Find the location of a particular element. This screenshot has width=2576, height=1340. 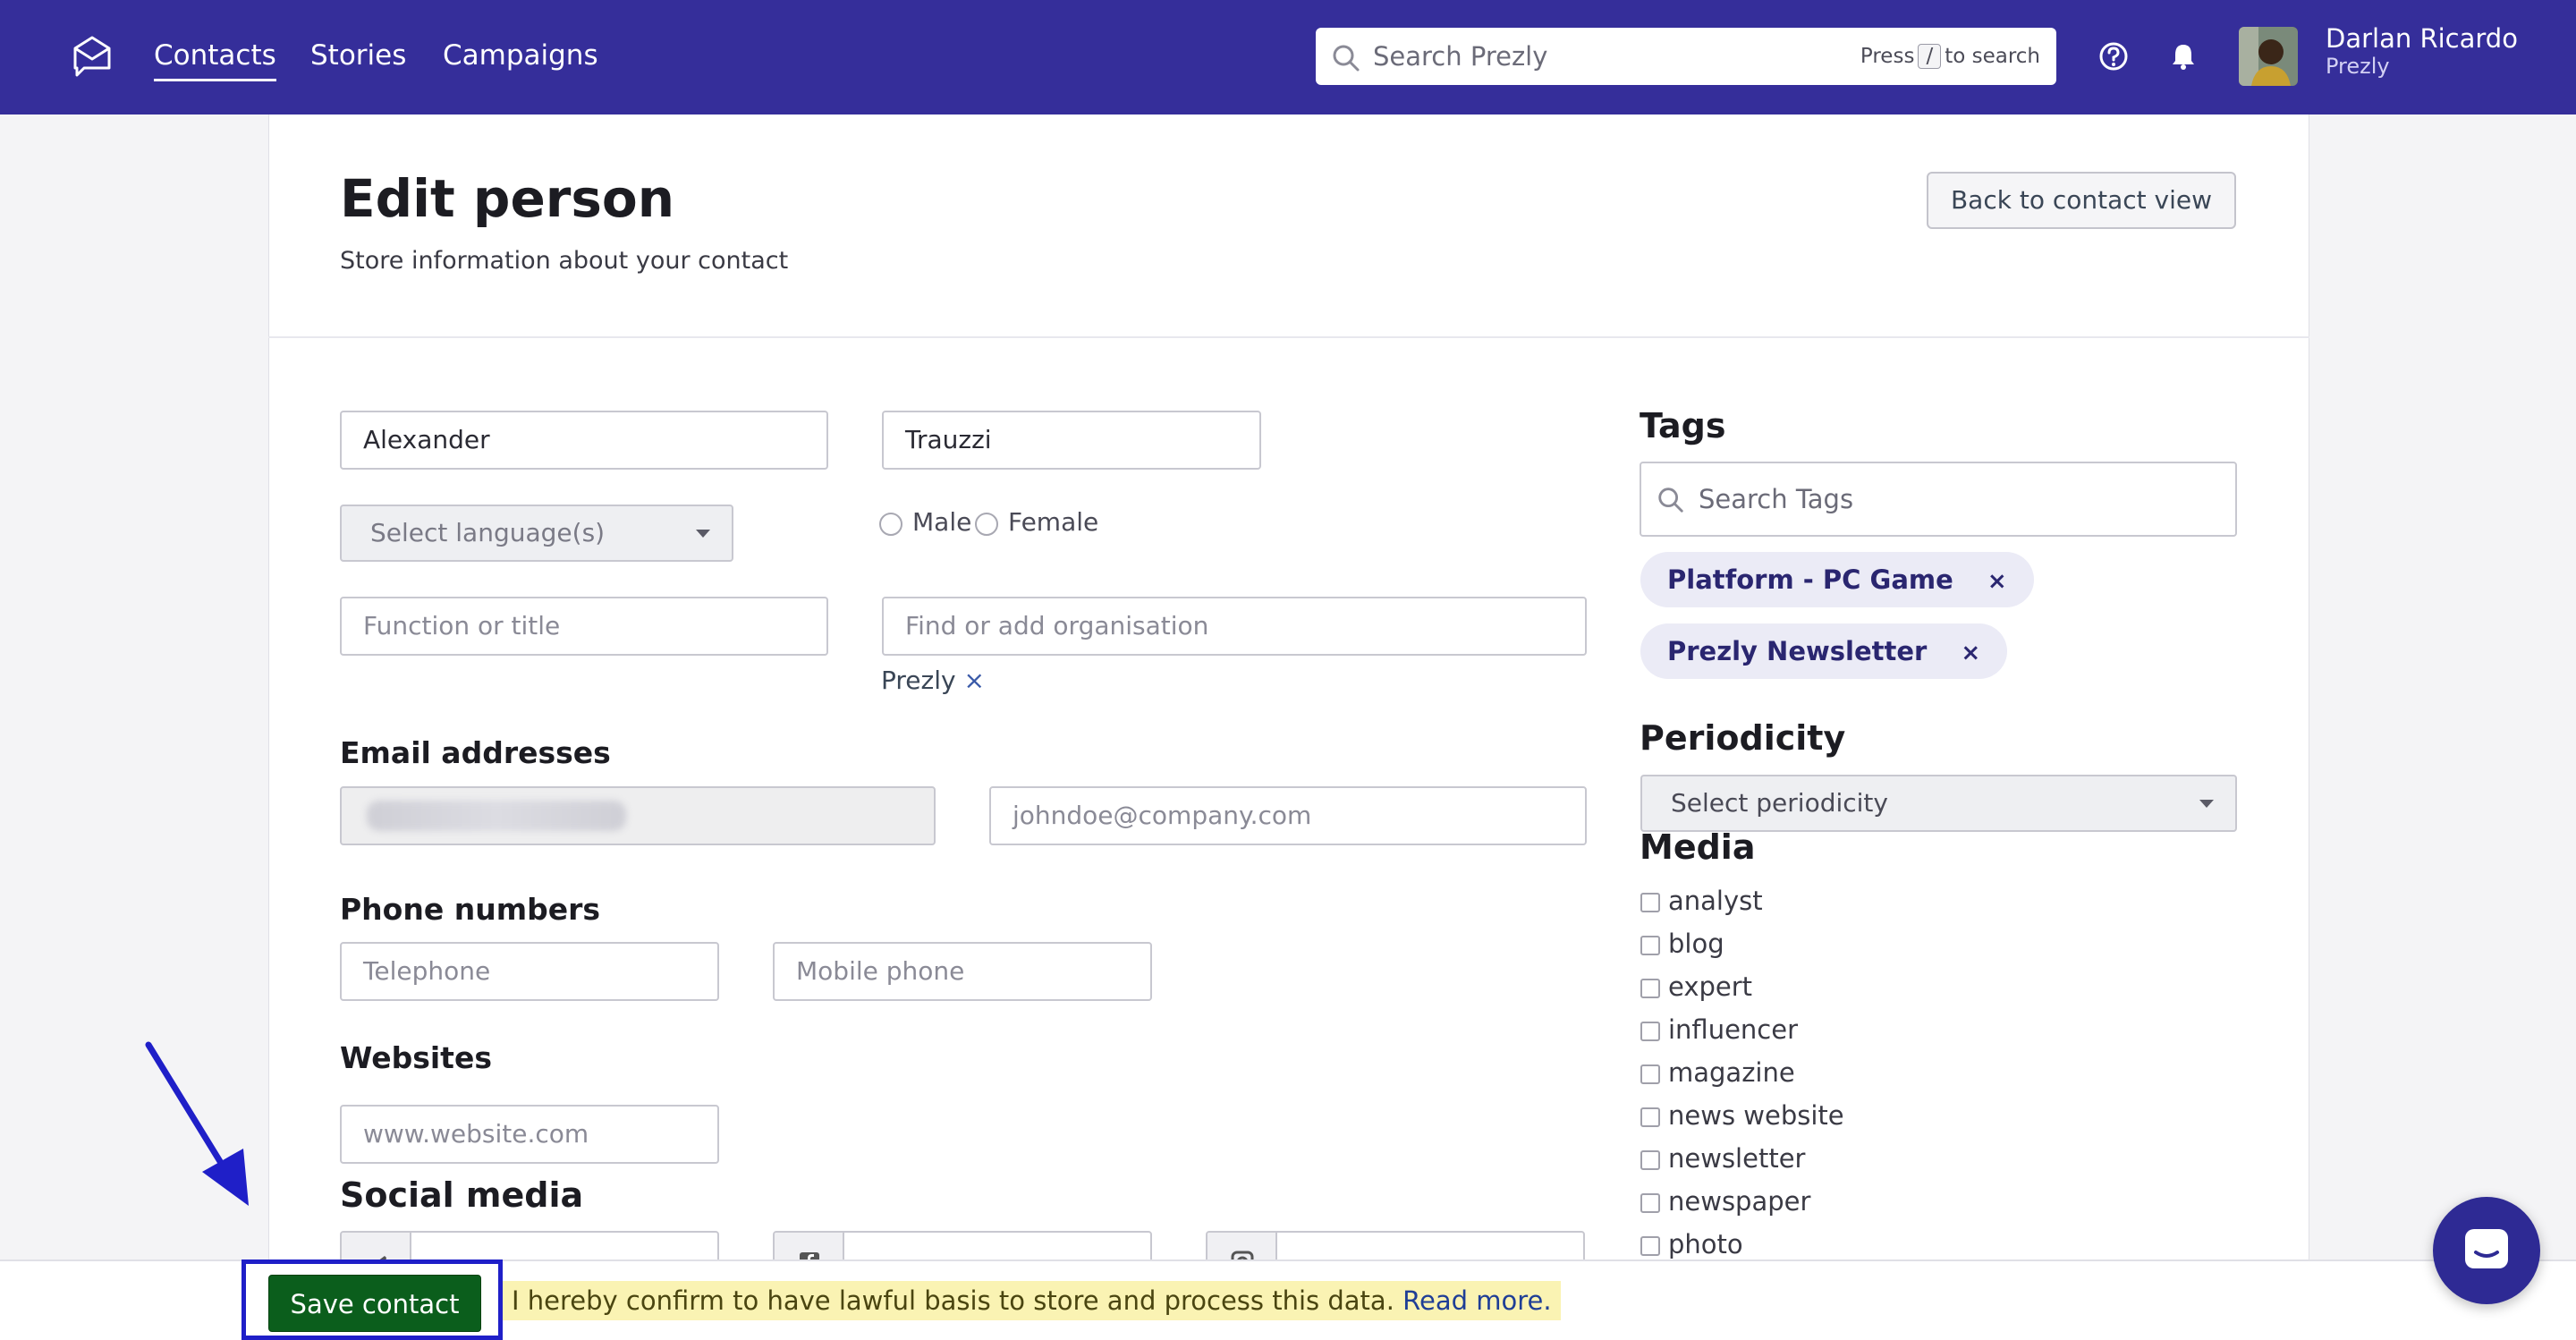

language-select-placeholder: Select language(s) is located at coordinates (488, 532).